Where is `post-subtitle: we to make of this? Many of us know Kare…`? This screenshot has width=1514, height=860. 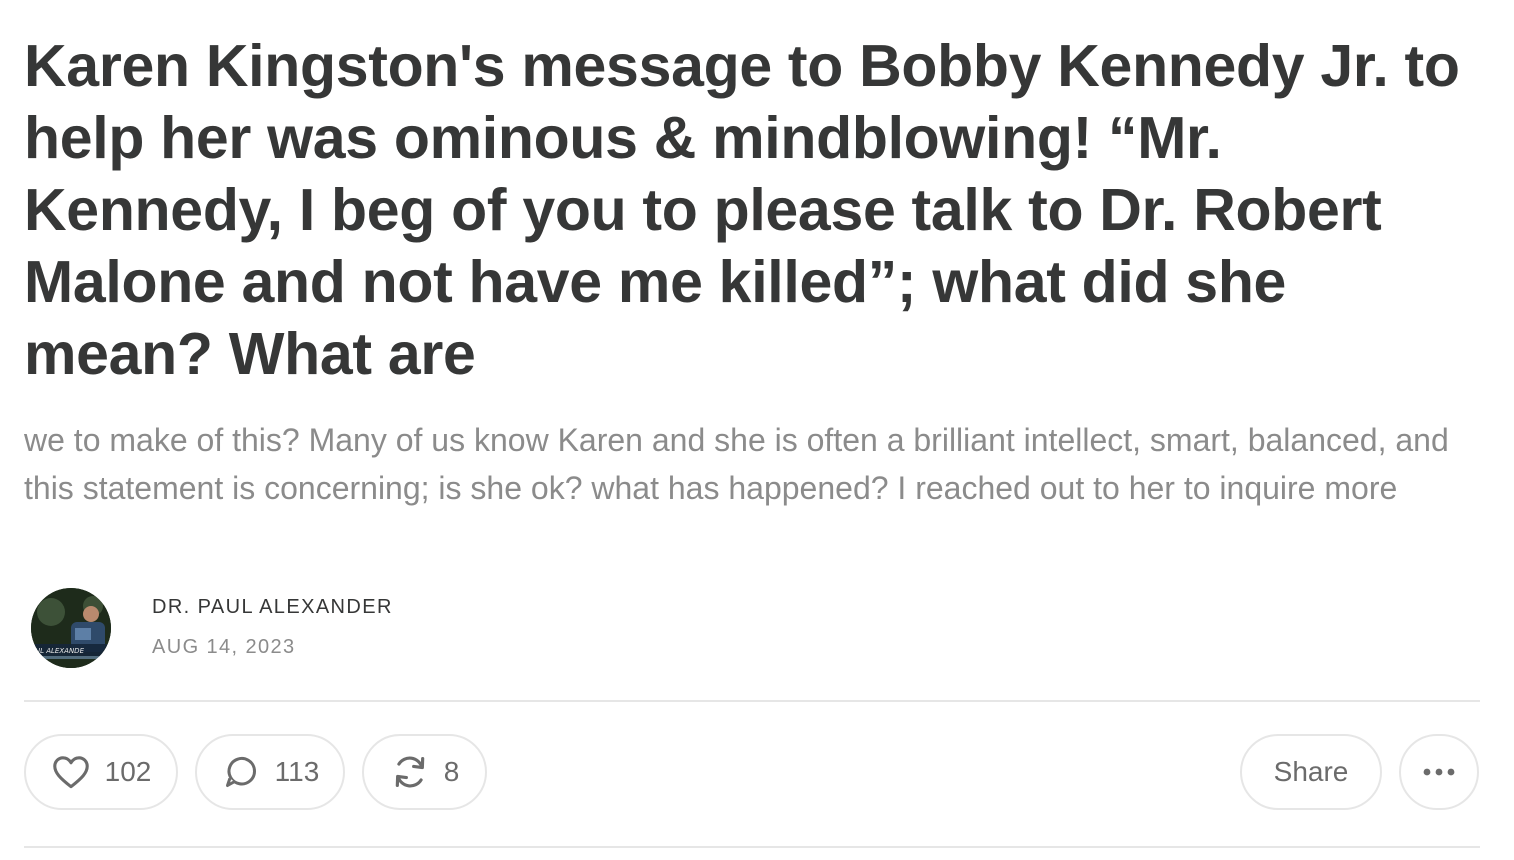 post-subtitle: we to make of this? Many of us know Kare… is located at coordinates (736, 464).